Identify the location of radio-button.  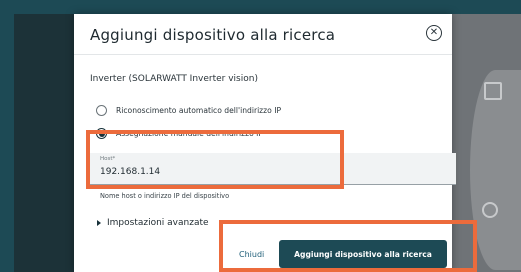
(101, 110).